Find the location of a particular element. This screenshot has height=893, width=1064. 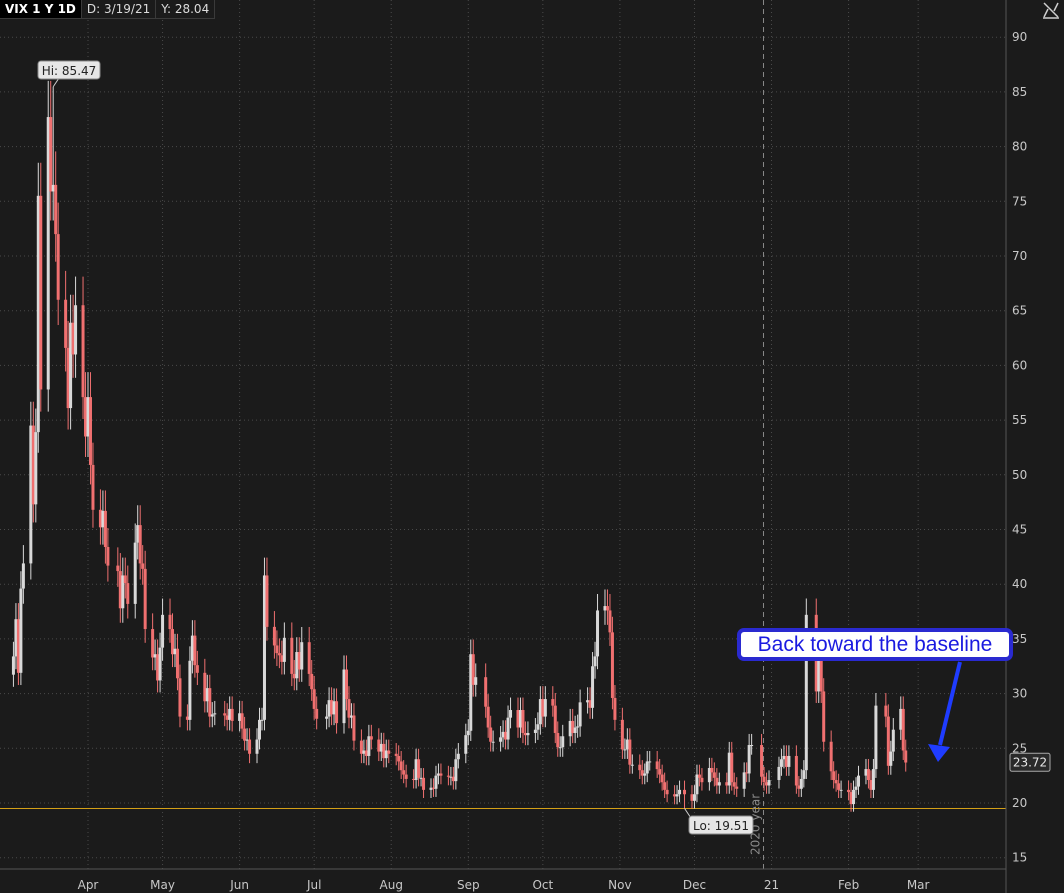

annotation-callout: Back toward the baseline is located at coordinates (875, 644).